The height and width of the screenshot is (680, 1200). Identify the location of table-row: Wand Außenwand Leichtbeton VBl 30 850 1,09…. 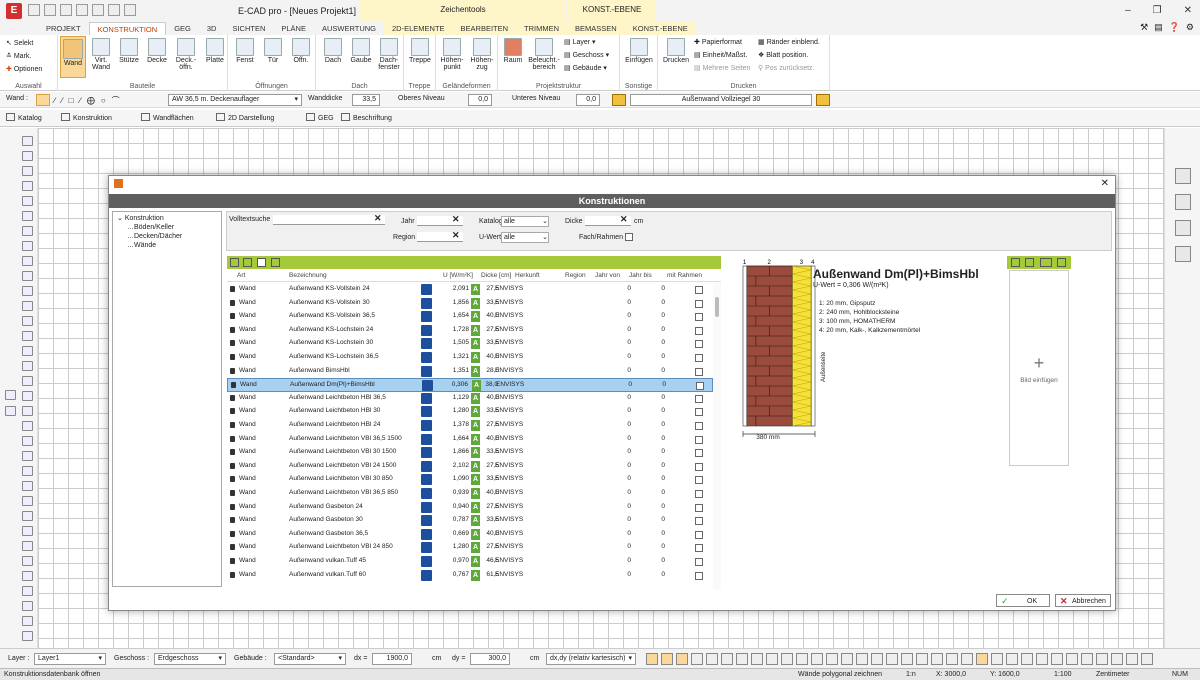
(470, 480).